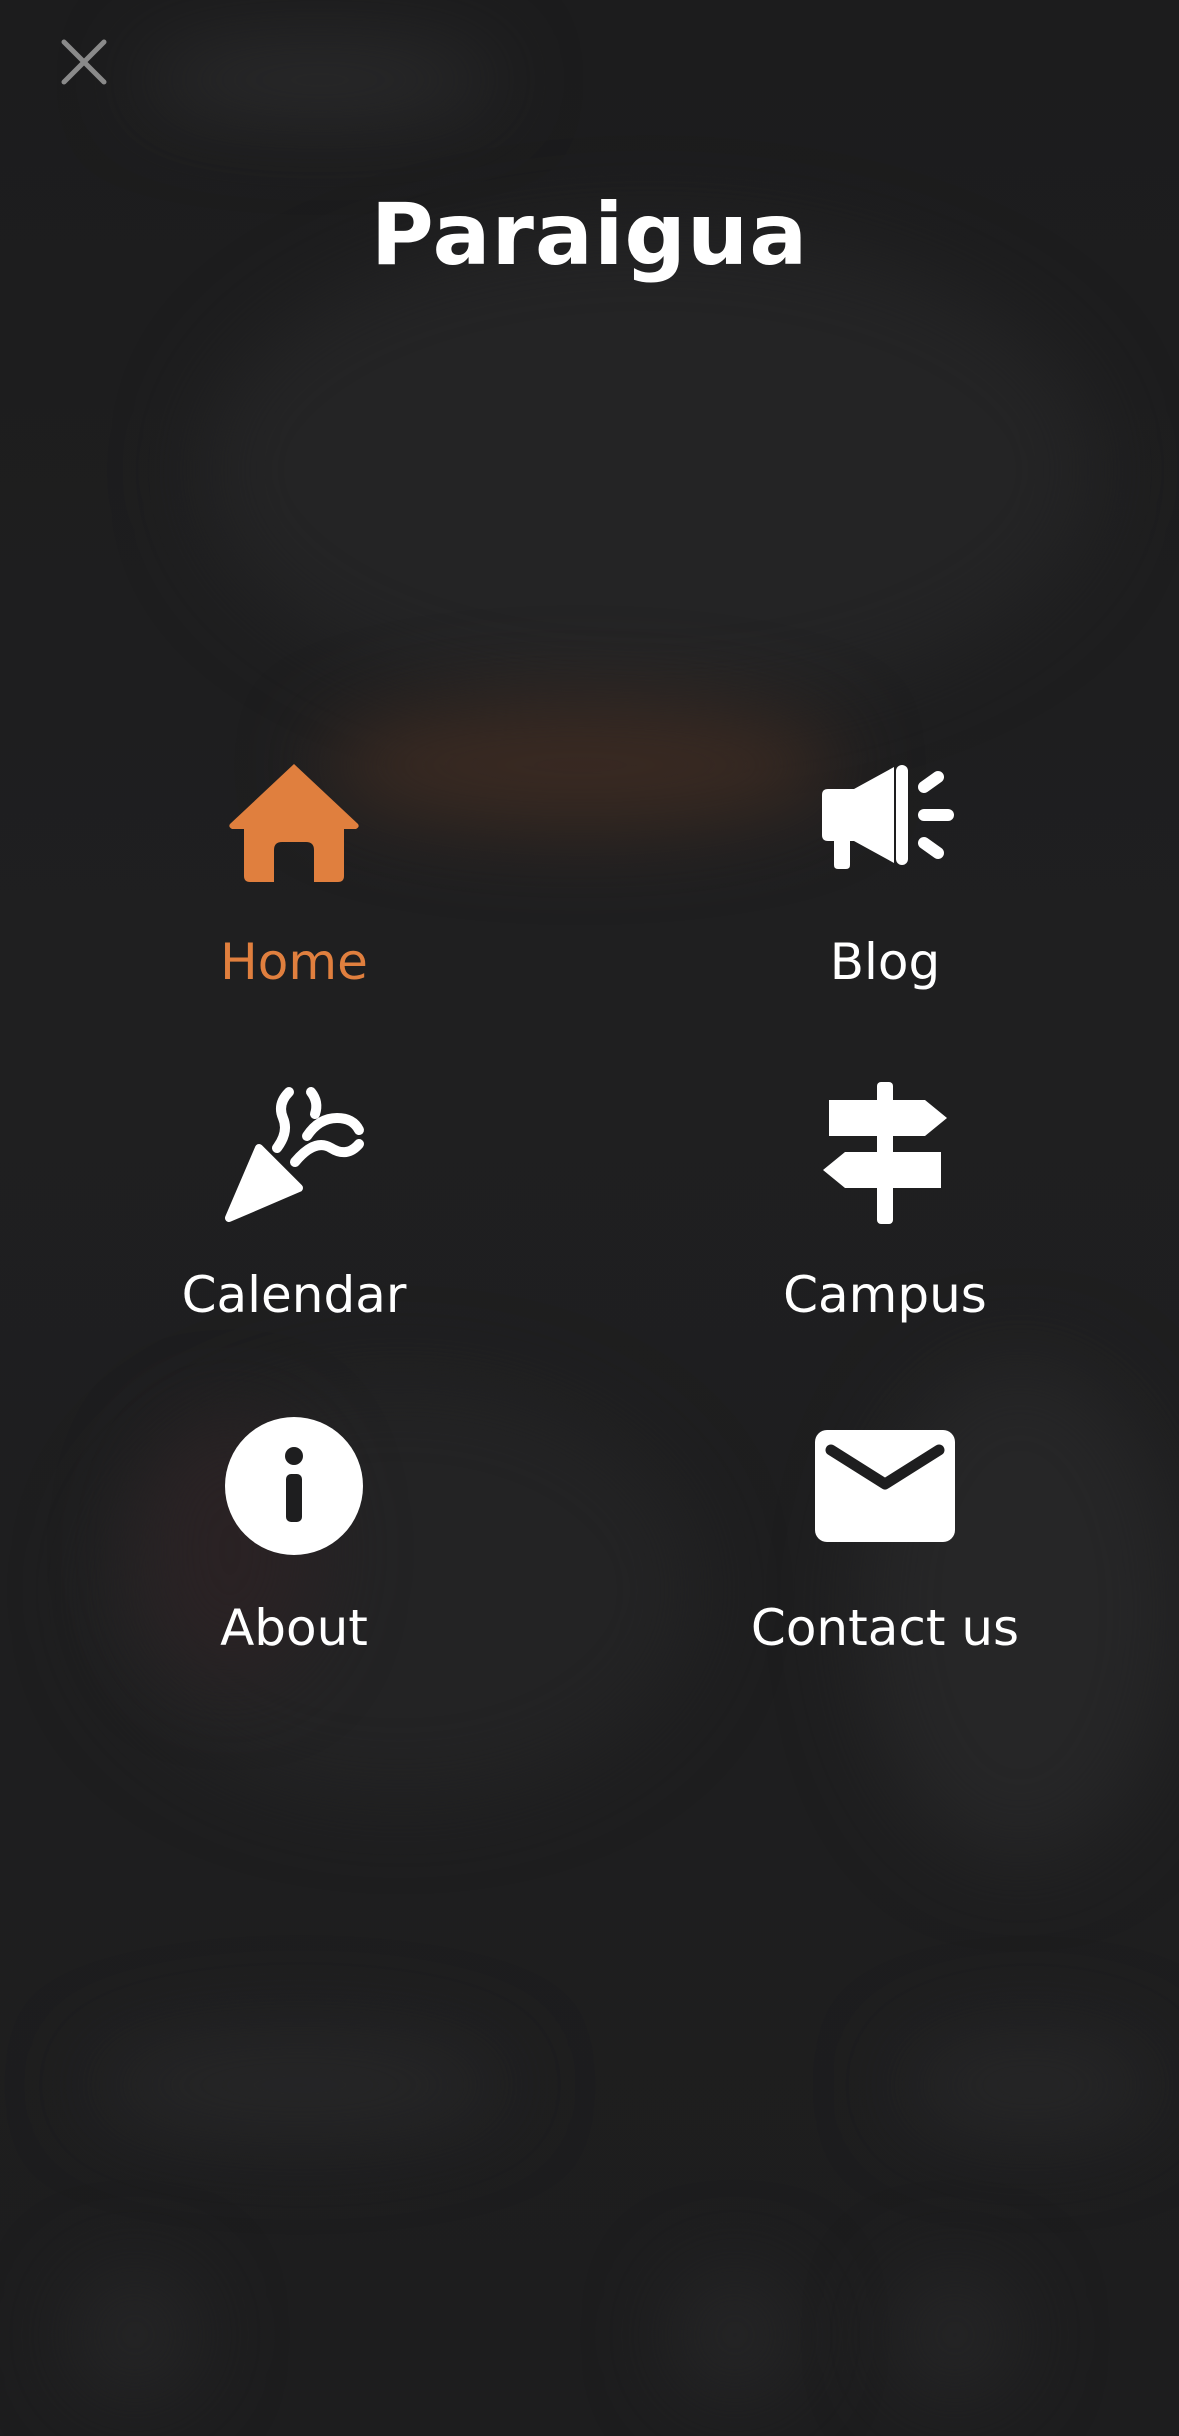 Image resolution: width=1179 pixels, height=2436 pixels. Describe the element at coordinates (294, 1486) in the screenshot. I see `info-icon` at that location.